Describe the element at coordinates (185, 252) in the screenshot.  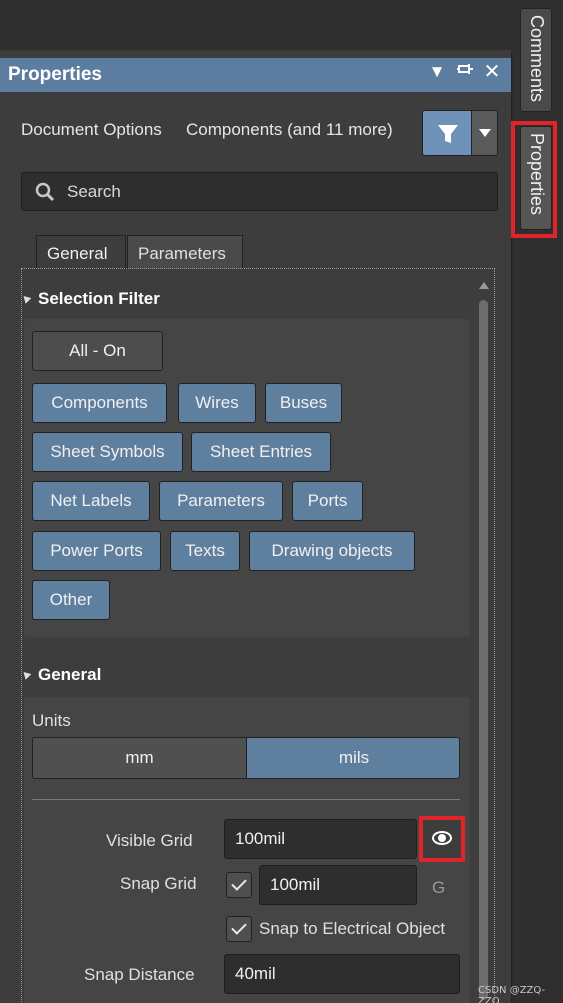
I see `tab-parameters: Parameters` at that location.